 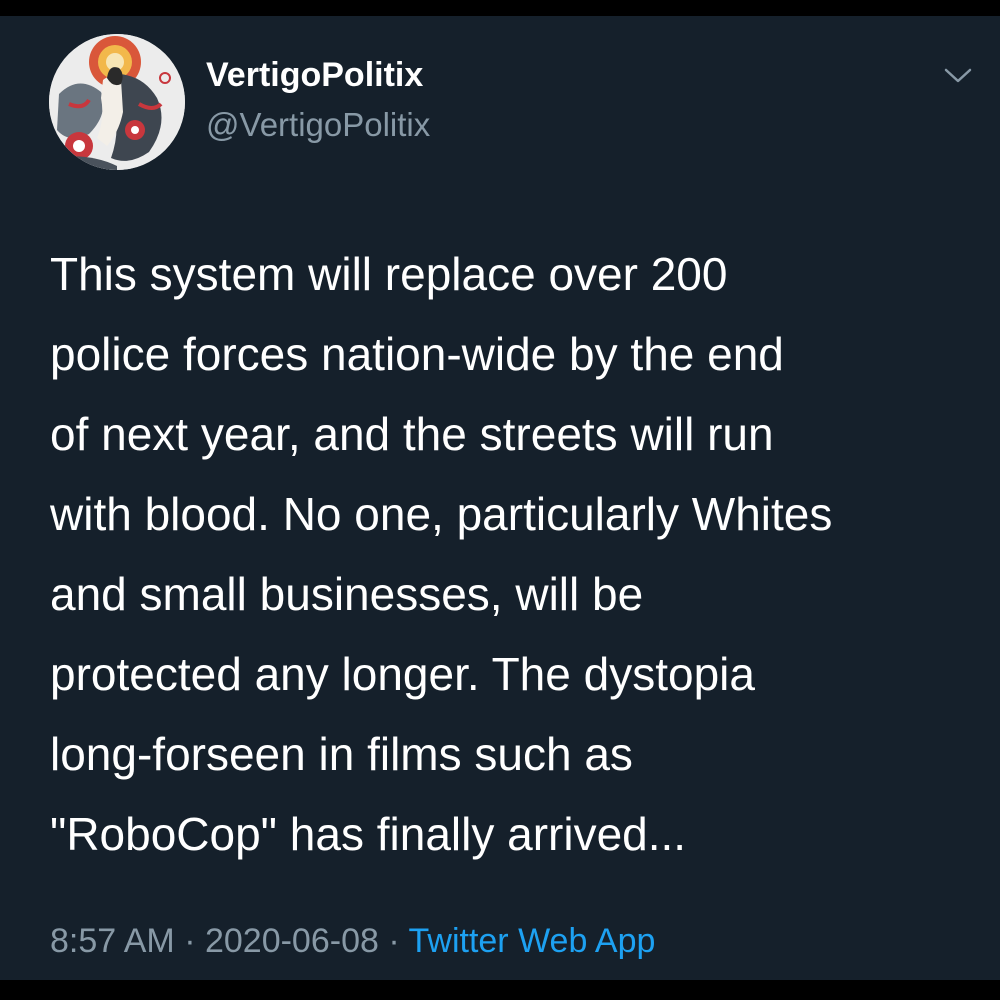 I want to click on chevron-down-icon, so click(x=958, y=75).